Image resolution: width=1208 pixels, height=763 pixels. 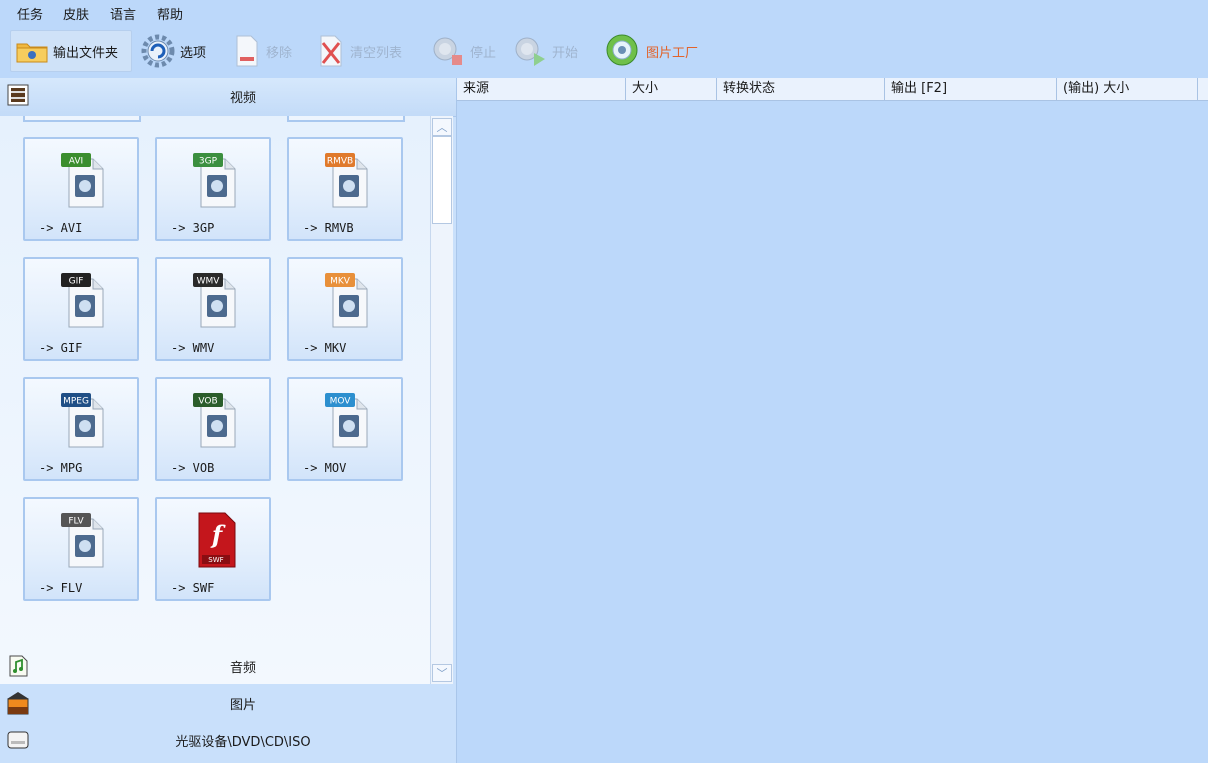 What do you see at coordinates (242, 98) in the screenshot?
I see `category-video-label: 视频` at bounding box center [242, 98].